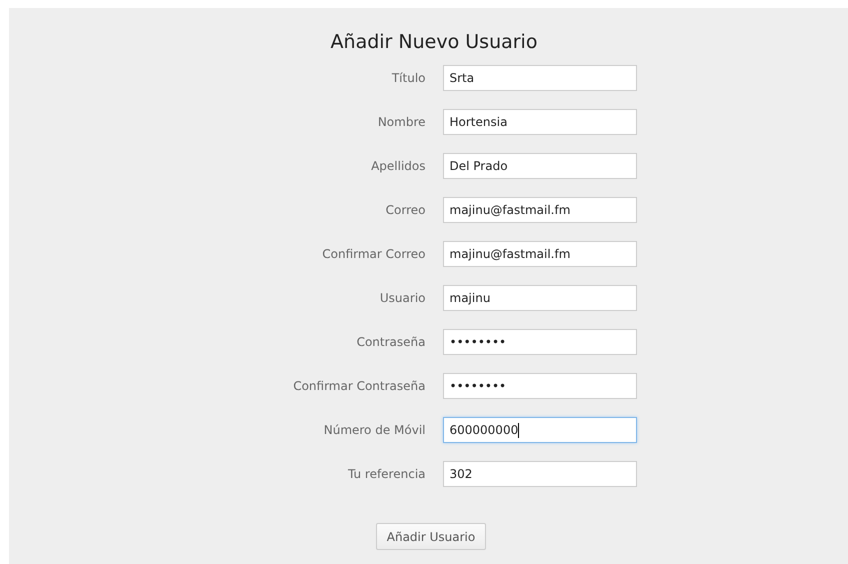 This screenshot has width=848, height=564. I want to click on field-label: Usuario, so click(402, 298).